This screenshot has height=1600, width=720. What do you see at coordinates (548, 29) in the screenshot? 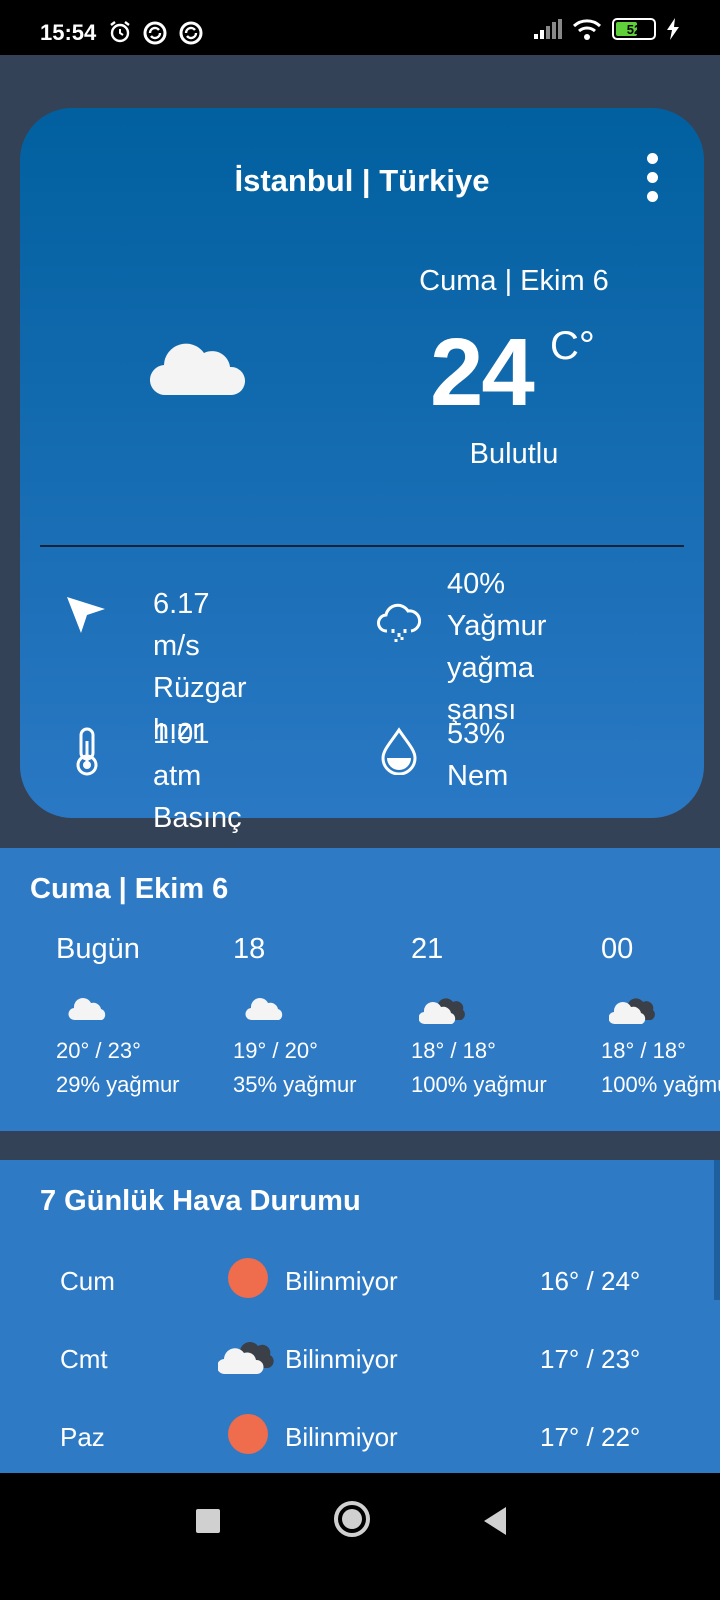
I see `signal-icon` at bounding box center [548, 29].